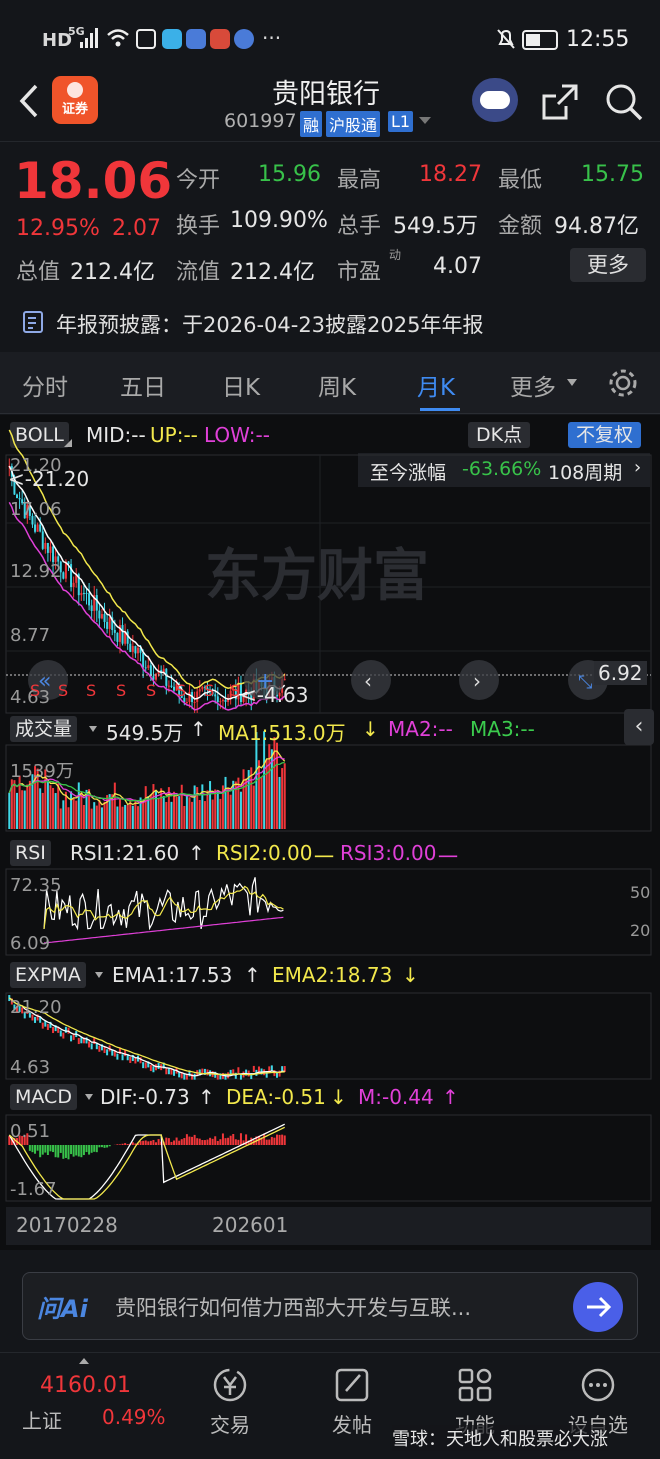 The width and height of the screenshot is (660, 1459). I want to click on rsi-y-top: 72.35, so click(36, 885).